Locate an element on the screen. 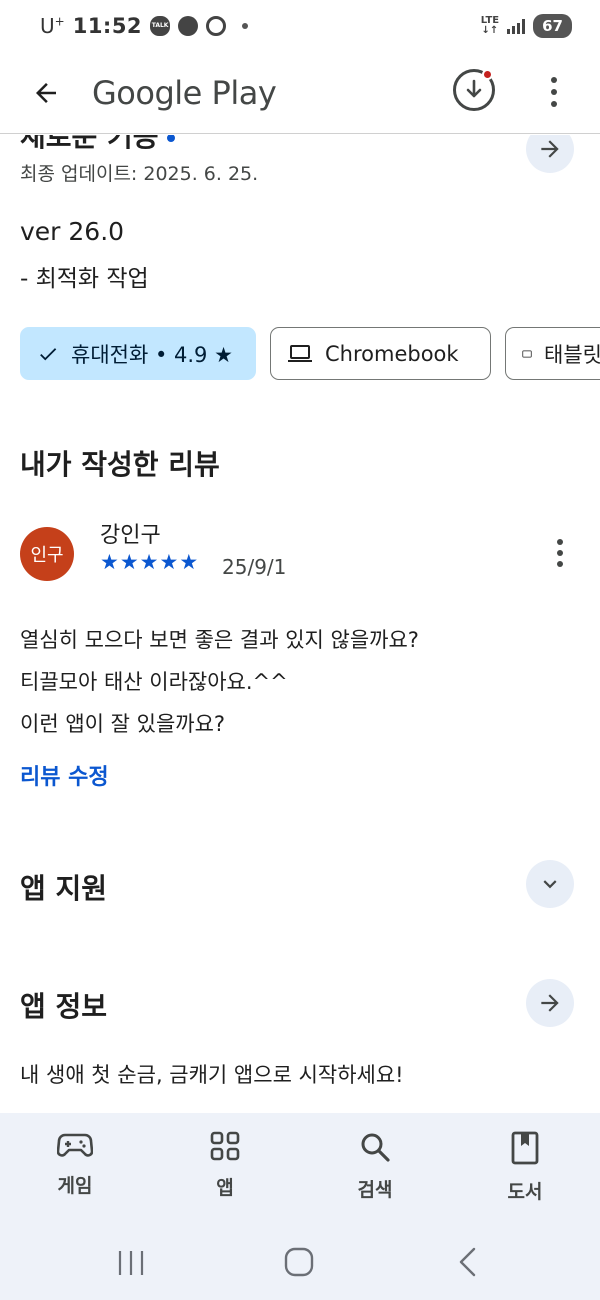 This screenshot has height=1300, width=600. chat-icon is located at coordinates (188, 26).